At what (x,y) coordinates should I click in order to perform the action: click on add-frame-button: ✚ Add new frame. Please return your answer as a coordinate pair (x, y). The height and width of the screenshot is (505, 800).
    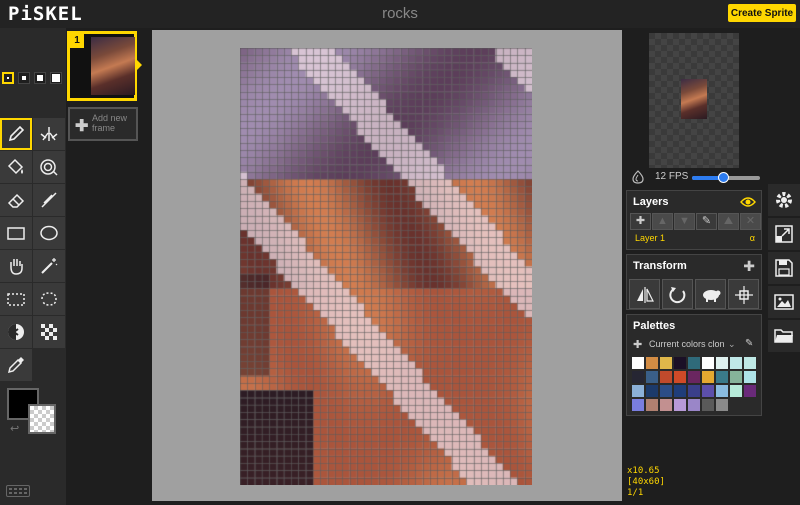
    Looking at the image, I should click on (103, 124).